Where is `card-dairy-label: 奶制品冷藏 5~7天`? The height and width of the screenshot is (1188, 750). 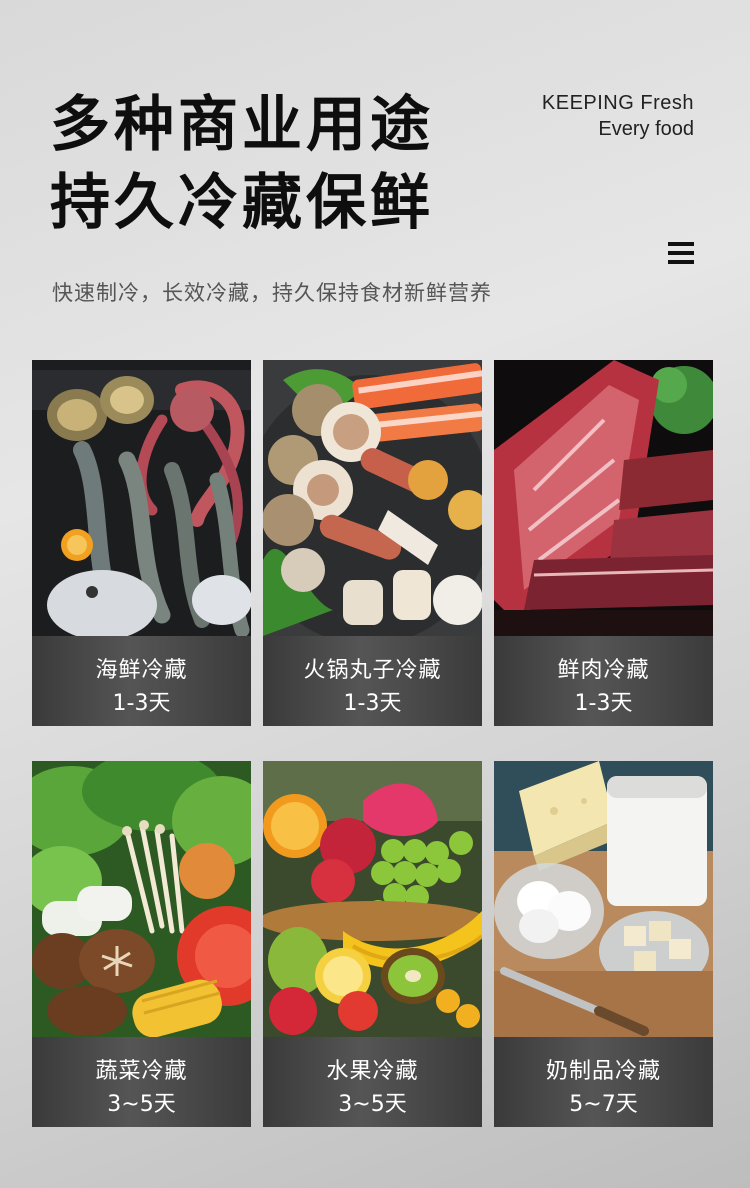 card-dairy-label: 奶制品冷藏 5~7天 is located at coordinates (603, 1082).